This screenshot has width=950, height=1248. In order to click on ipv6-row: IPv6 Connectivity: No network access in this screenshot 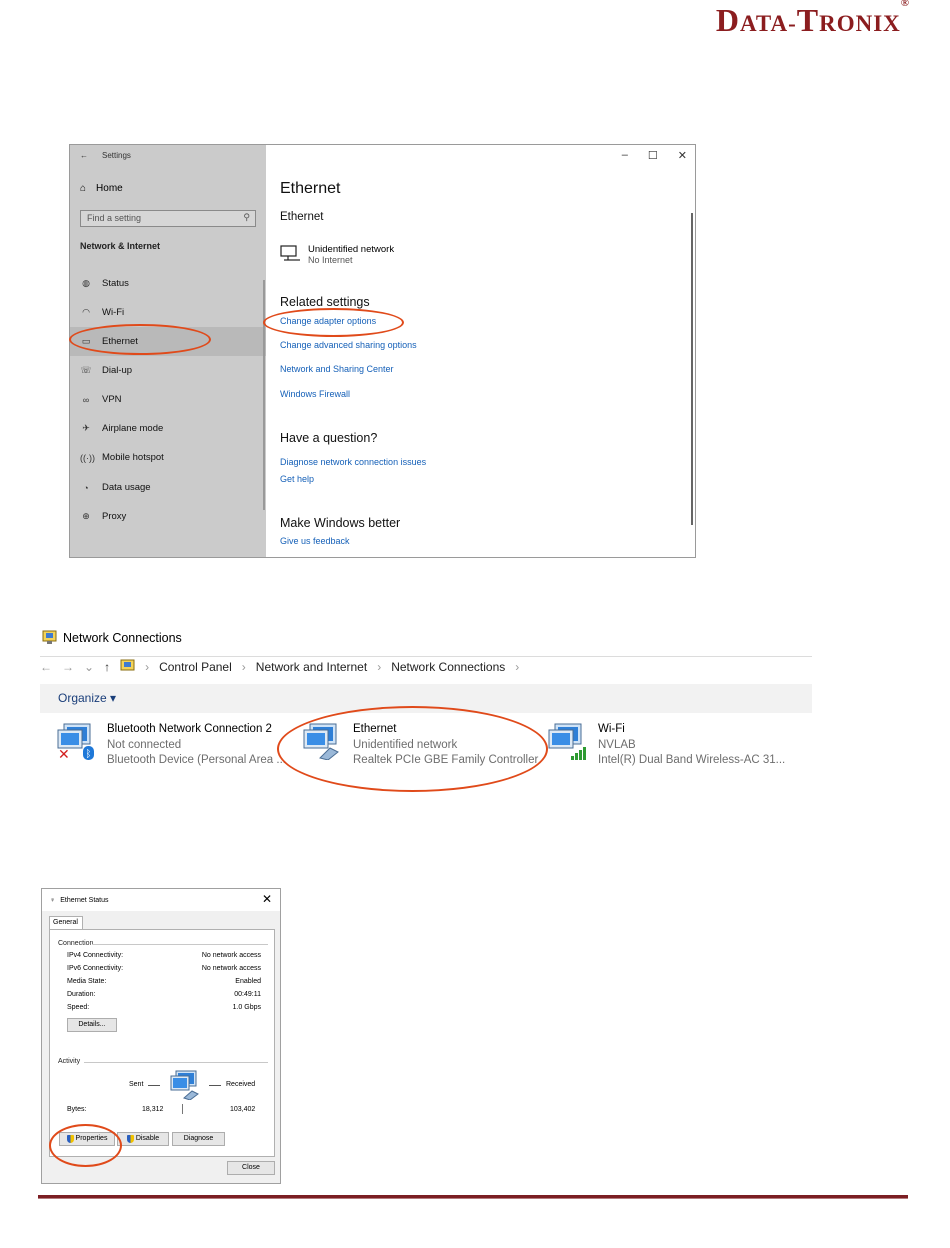, I will do `click(164, 968)`.